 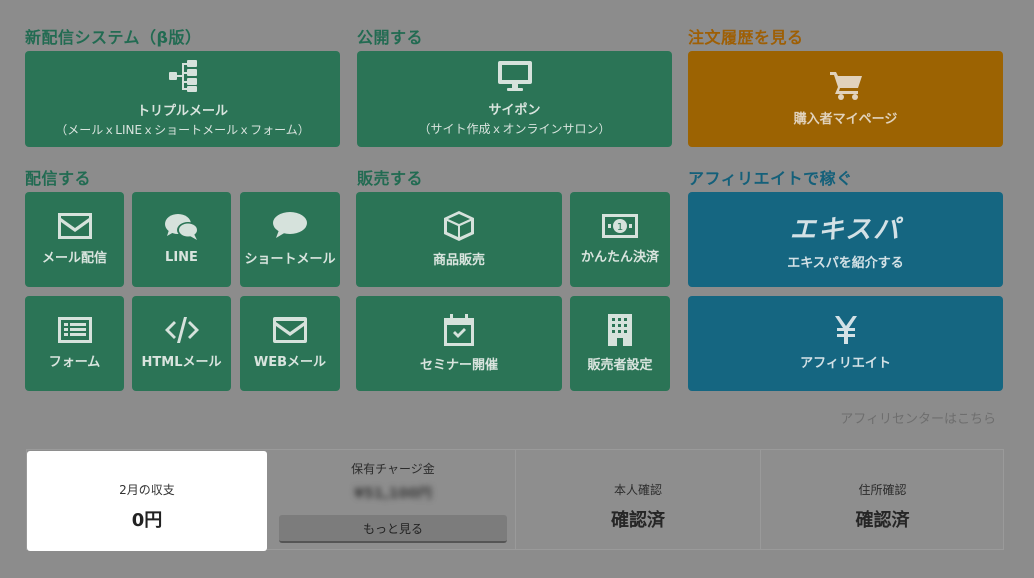 I want to click on charge-label: 保有チャージ金, so click(x=393, y=469).